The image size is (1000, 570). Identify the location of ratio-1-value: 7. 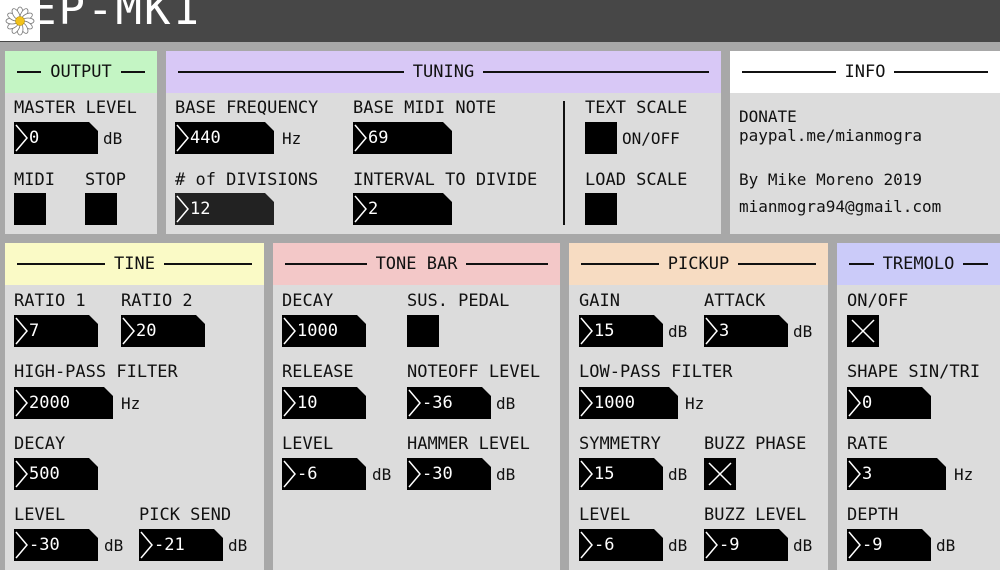
(34, 331).